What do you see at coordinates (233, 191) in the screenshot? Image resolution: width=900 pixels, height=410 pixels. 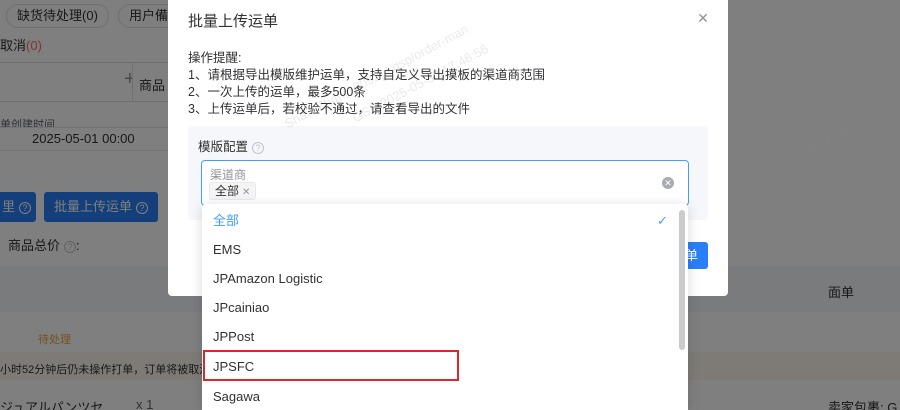 I see `selected-tag: 全部 ✕` at bounding box center [233, 191].